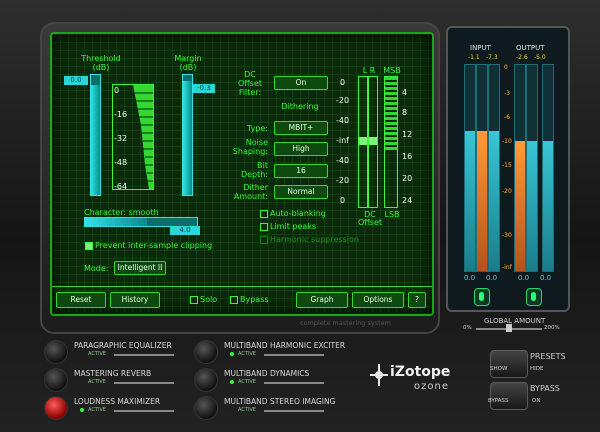 Image resolution: width=600 pixels, height=432 pixels. I want to click on input-link-button, so click(482, 297).